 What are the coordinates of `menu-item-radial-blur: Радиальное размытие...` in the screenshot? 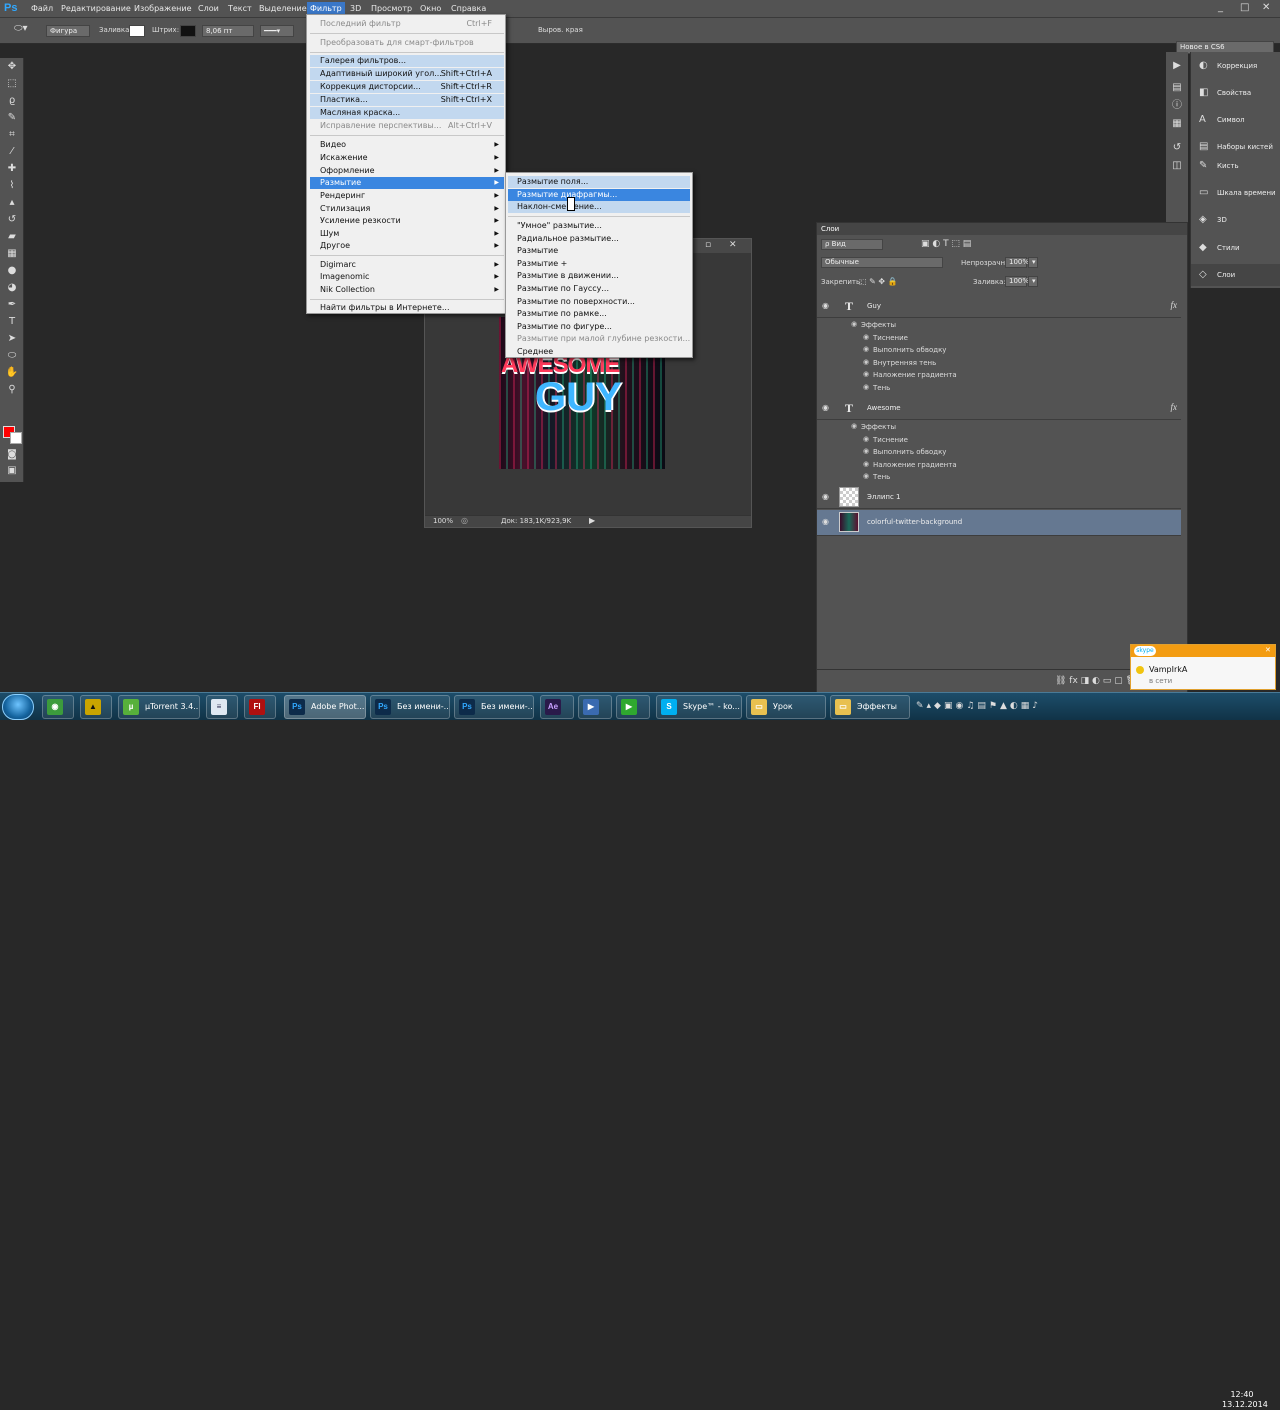 It's located at (599, 239).